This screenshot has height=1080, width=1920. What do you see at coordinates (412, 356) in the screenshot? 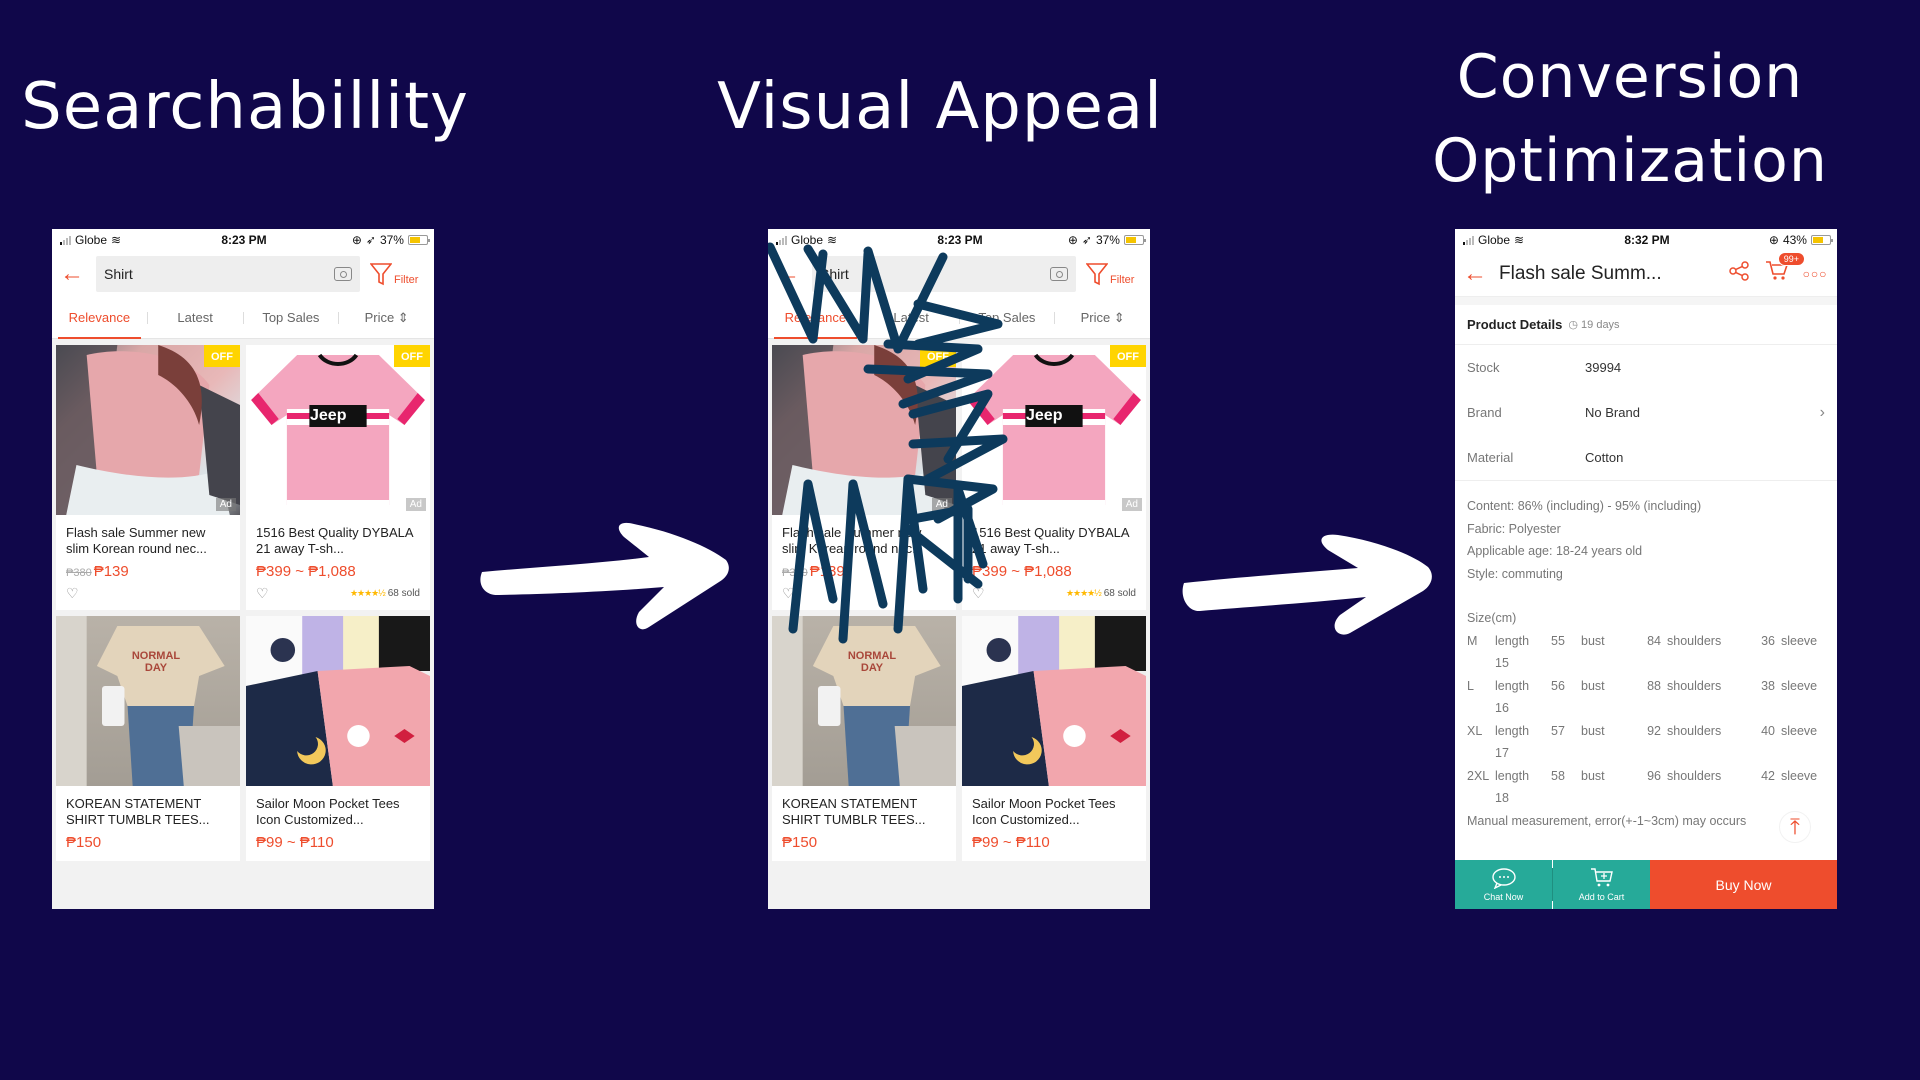
I see `off-badge: OFF` at bounding box center [412, 356].